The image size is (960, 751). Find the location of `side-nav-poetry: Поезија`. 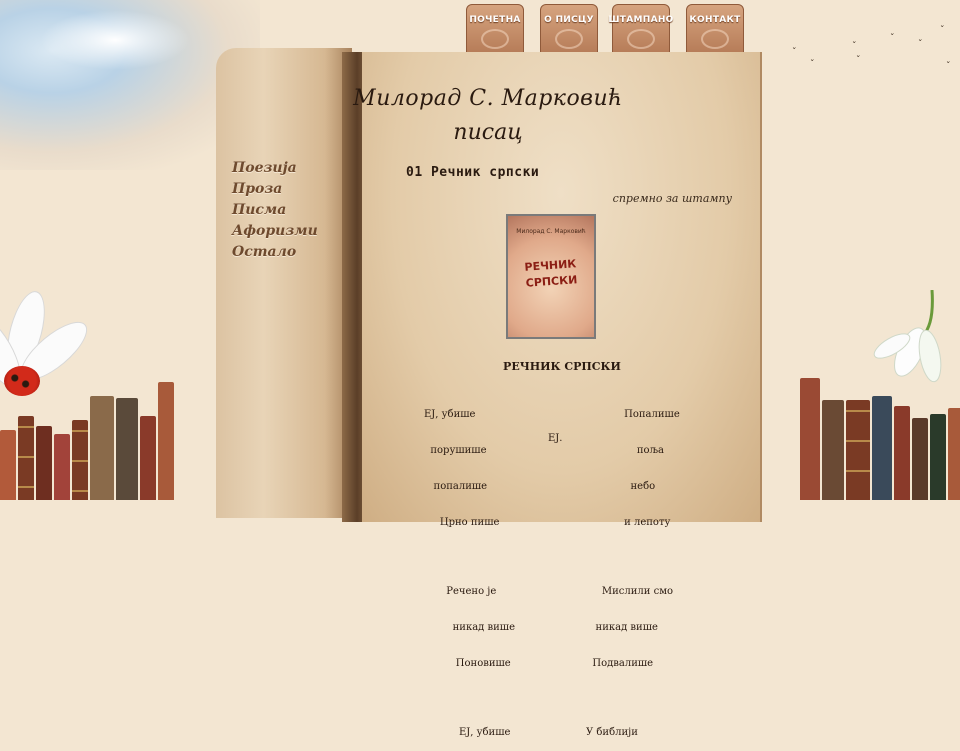

side-nav-poetry: Поезија is located at coordinates (275, 170).